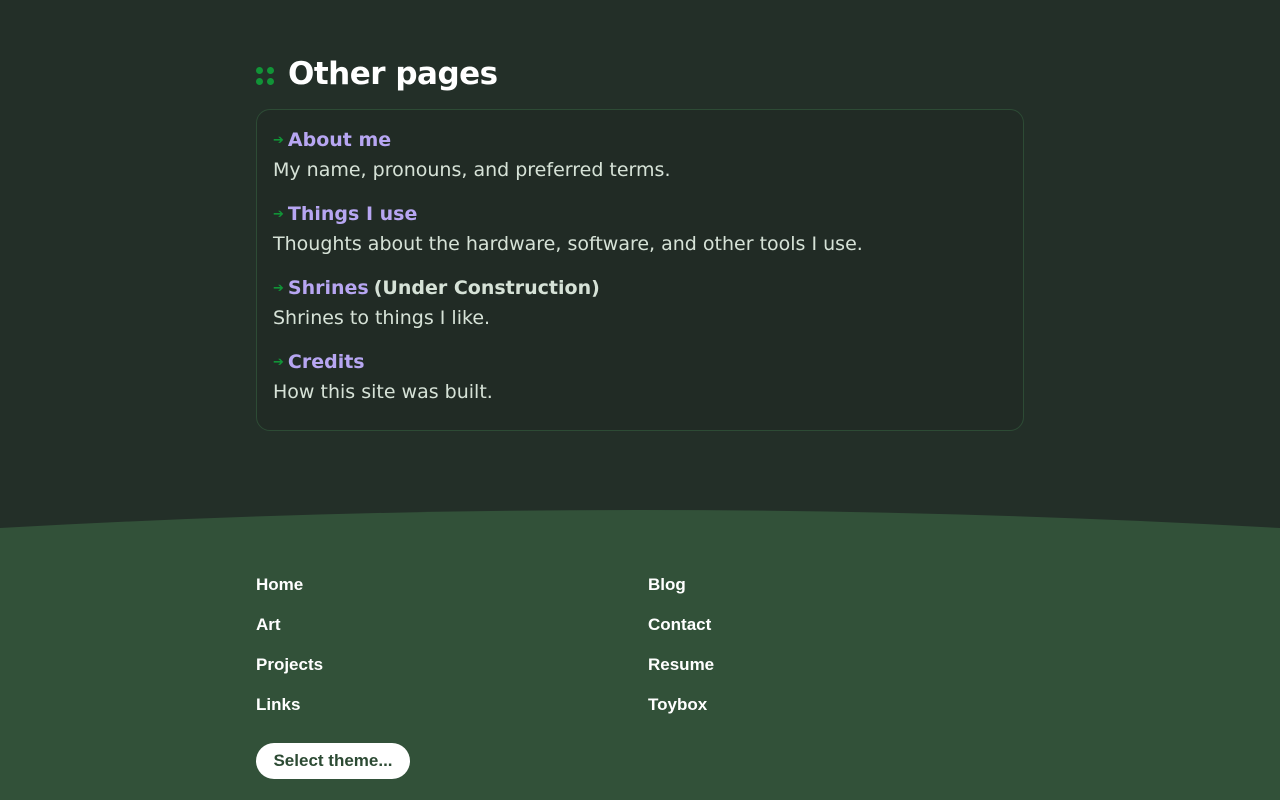 The width and height of the screenshot is (1280, 800). I want to click on item-title-row: ➔ Shrines (Under Construction), so click(640, 288).